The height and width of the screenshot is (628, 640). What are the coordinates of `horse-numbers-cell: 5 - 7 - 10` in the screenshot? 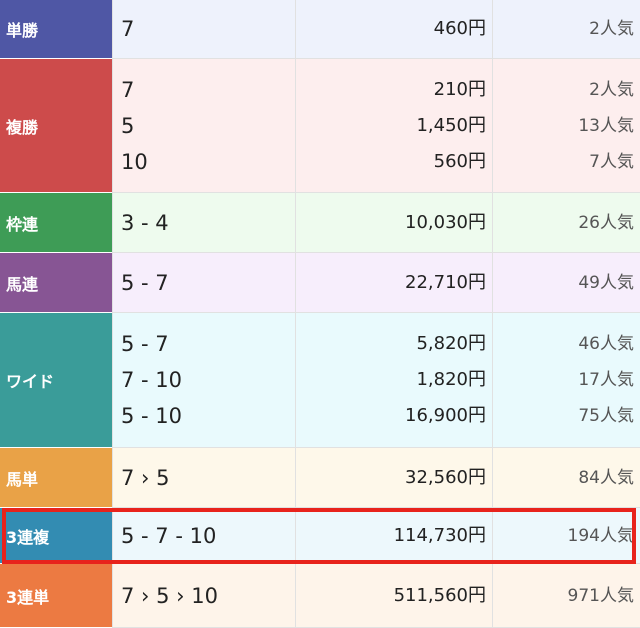 It's located at (203, 536).